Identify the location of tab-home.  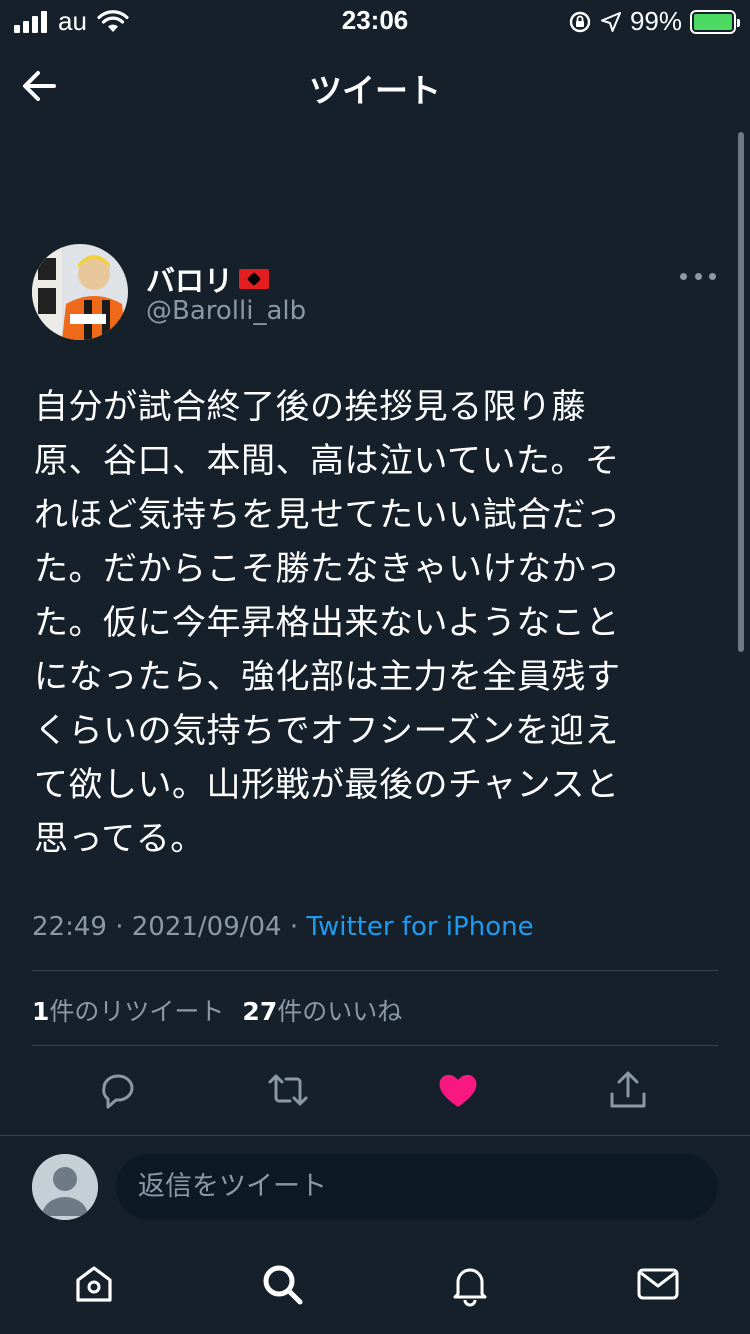
(94, 1284).